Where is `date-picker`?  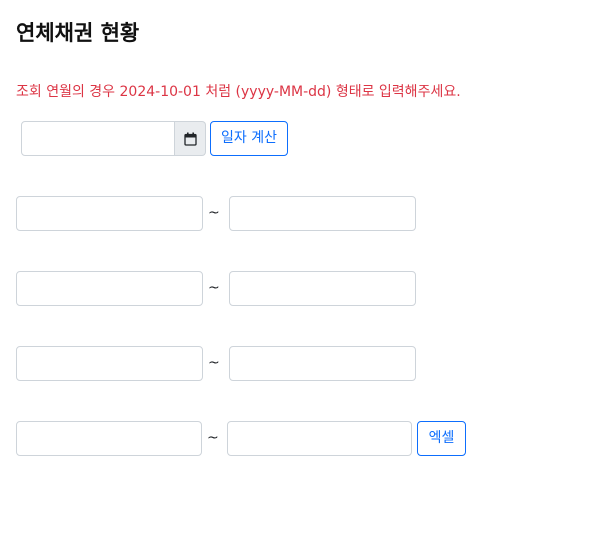 date-picker is located at coordinates (113, 138).